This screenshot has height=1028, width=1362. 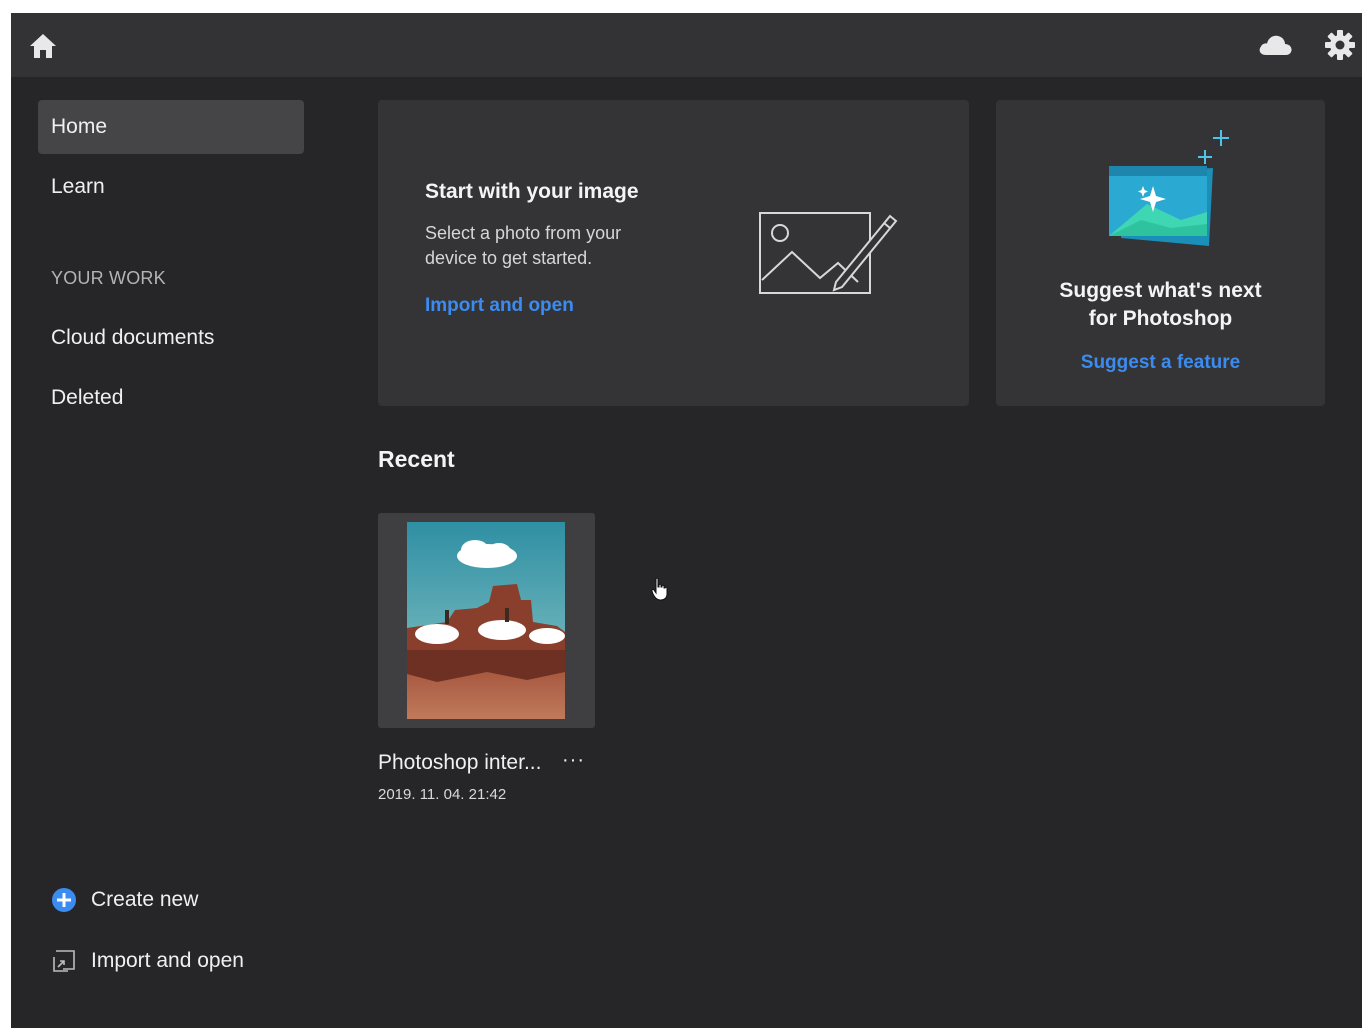 What do you see at coordinates (1167, 189) in the screenshot?
I see `sparkle-window-icon` at bounding box center [1167, 189].